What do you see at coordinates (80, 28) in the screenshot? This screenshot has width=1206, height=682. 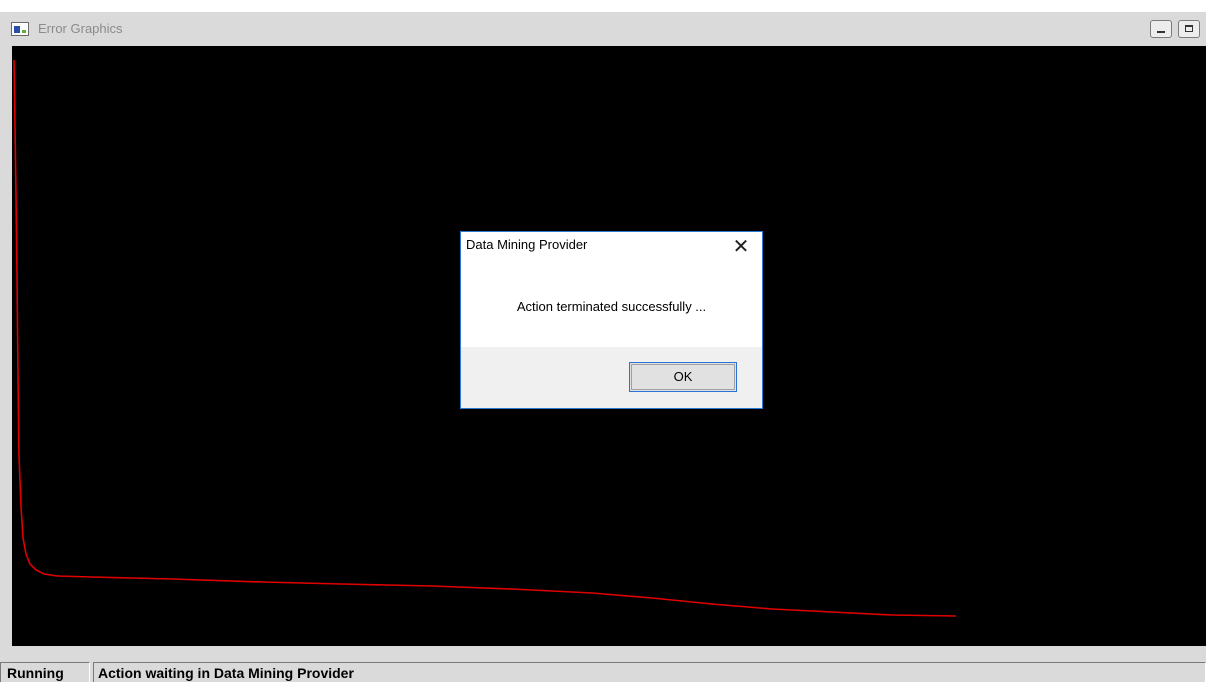 I see `window-title: Error Graphics` at bounding box center [80, 28].